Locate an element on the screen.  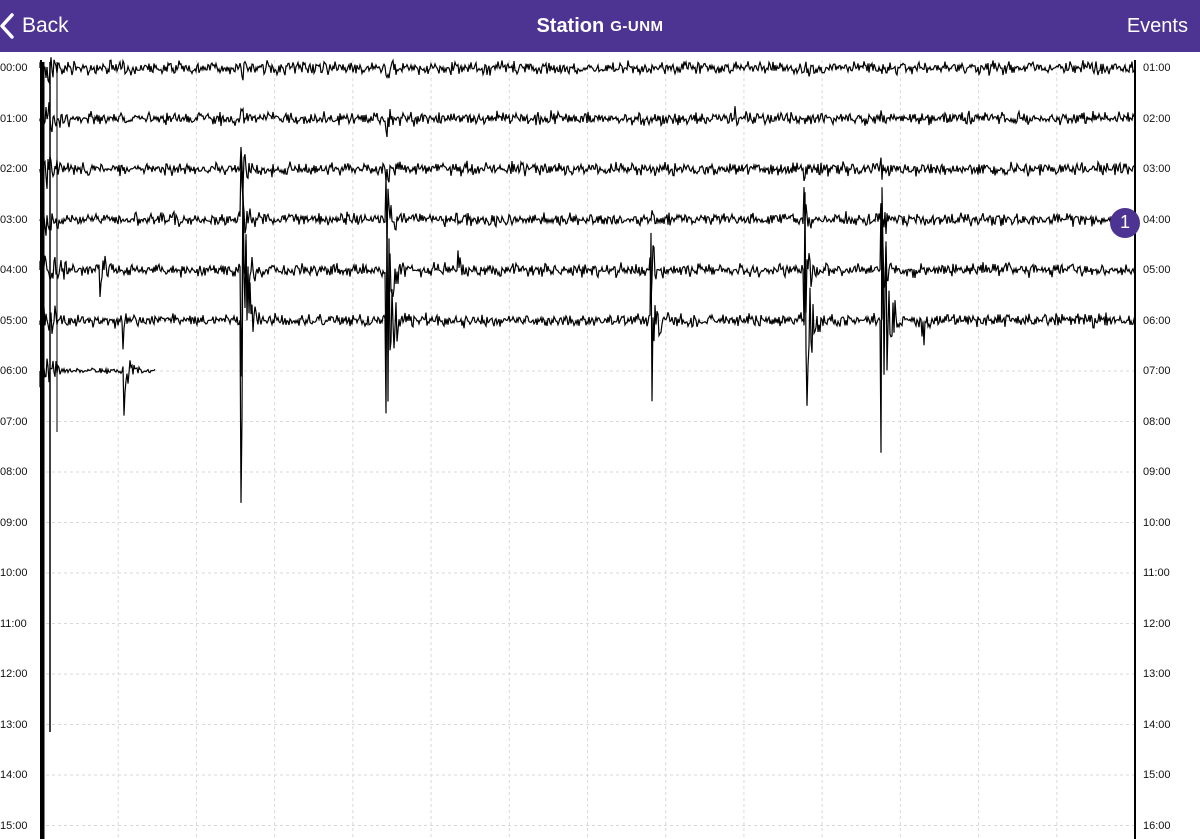
right-time-label: 14:00 is located at coordinates (1157, 724).